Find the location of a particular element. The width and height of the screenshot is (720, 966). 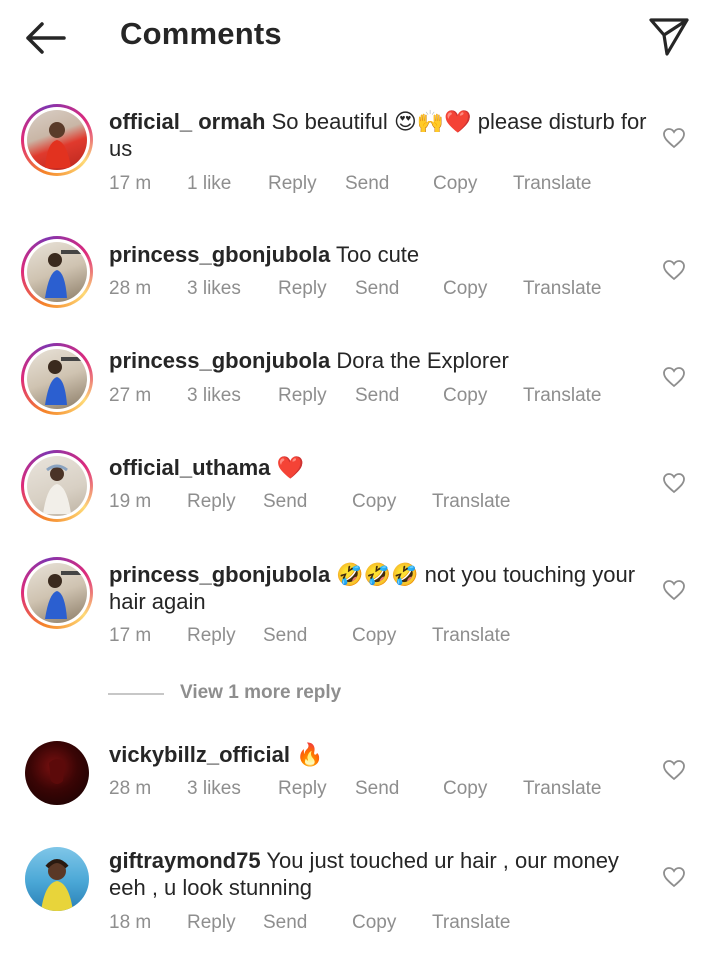

comment-time: 18 m is located at coordinates (130, 922).